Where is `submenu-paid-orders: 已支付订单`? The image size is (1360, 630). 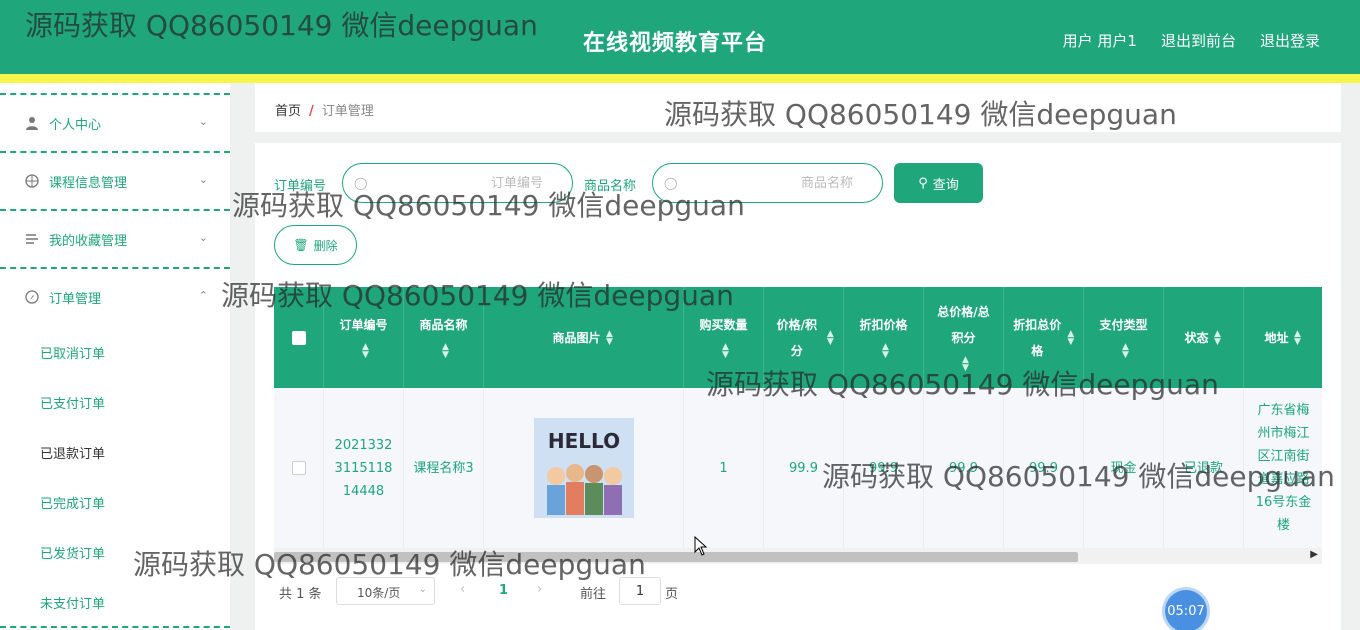 submenu-paid-orders: 已支付订单 is located at coordinates (72, 402).